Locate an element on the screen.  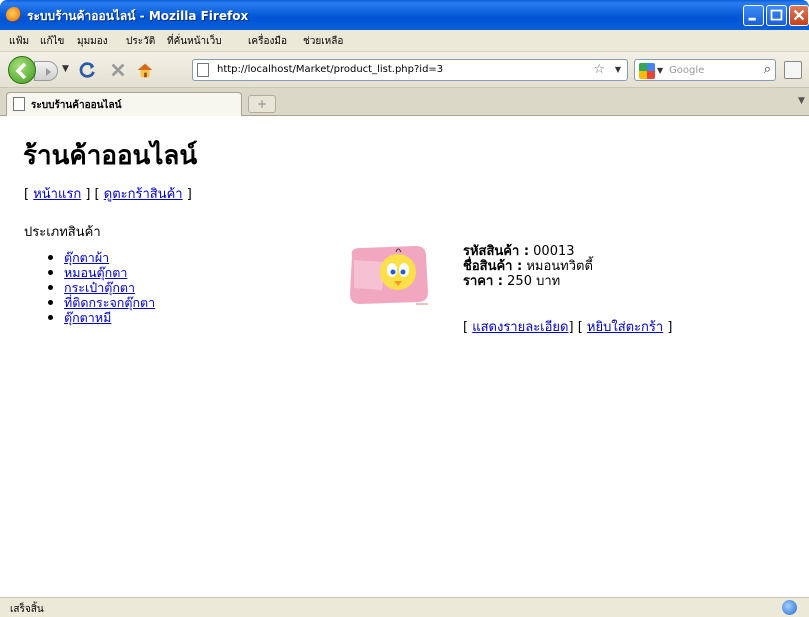
reload-button is located at coordinates (88, 70).